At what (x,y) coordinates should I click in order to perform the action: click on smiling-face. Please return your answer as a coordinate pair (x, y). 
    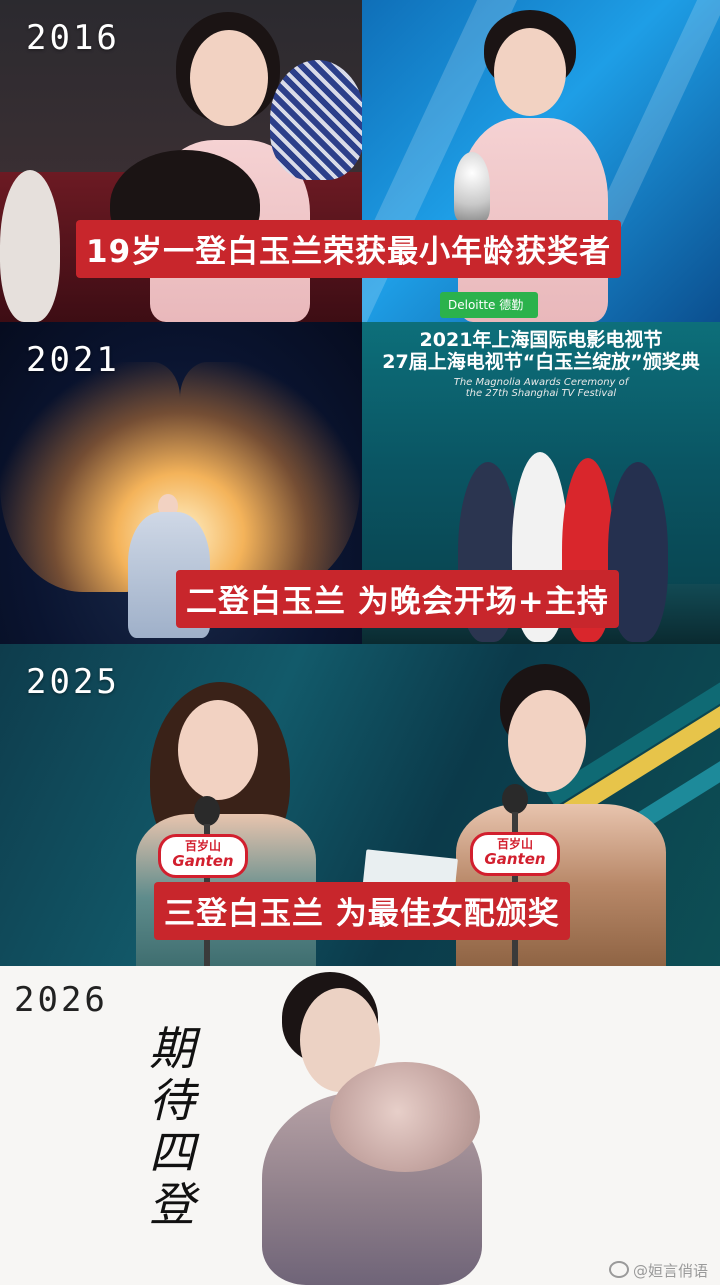
    Looking at the image, I should click on (530, 72).